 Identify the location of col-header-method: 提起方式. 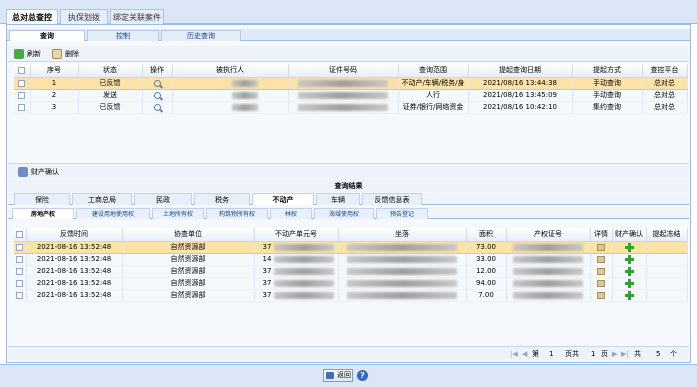
(607, 71).